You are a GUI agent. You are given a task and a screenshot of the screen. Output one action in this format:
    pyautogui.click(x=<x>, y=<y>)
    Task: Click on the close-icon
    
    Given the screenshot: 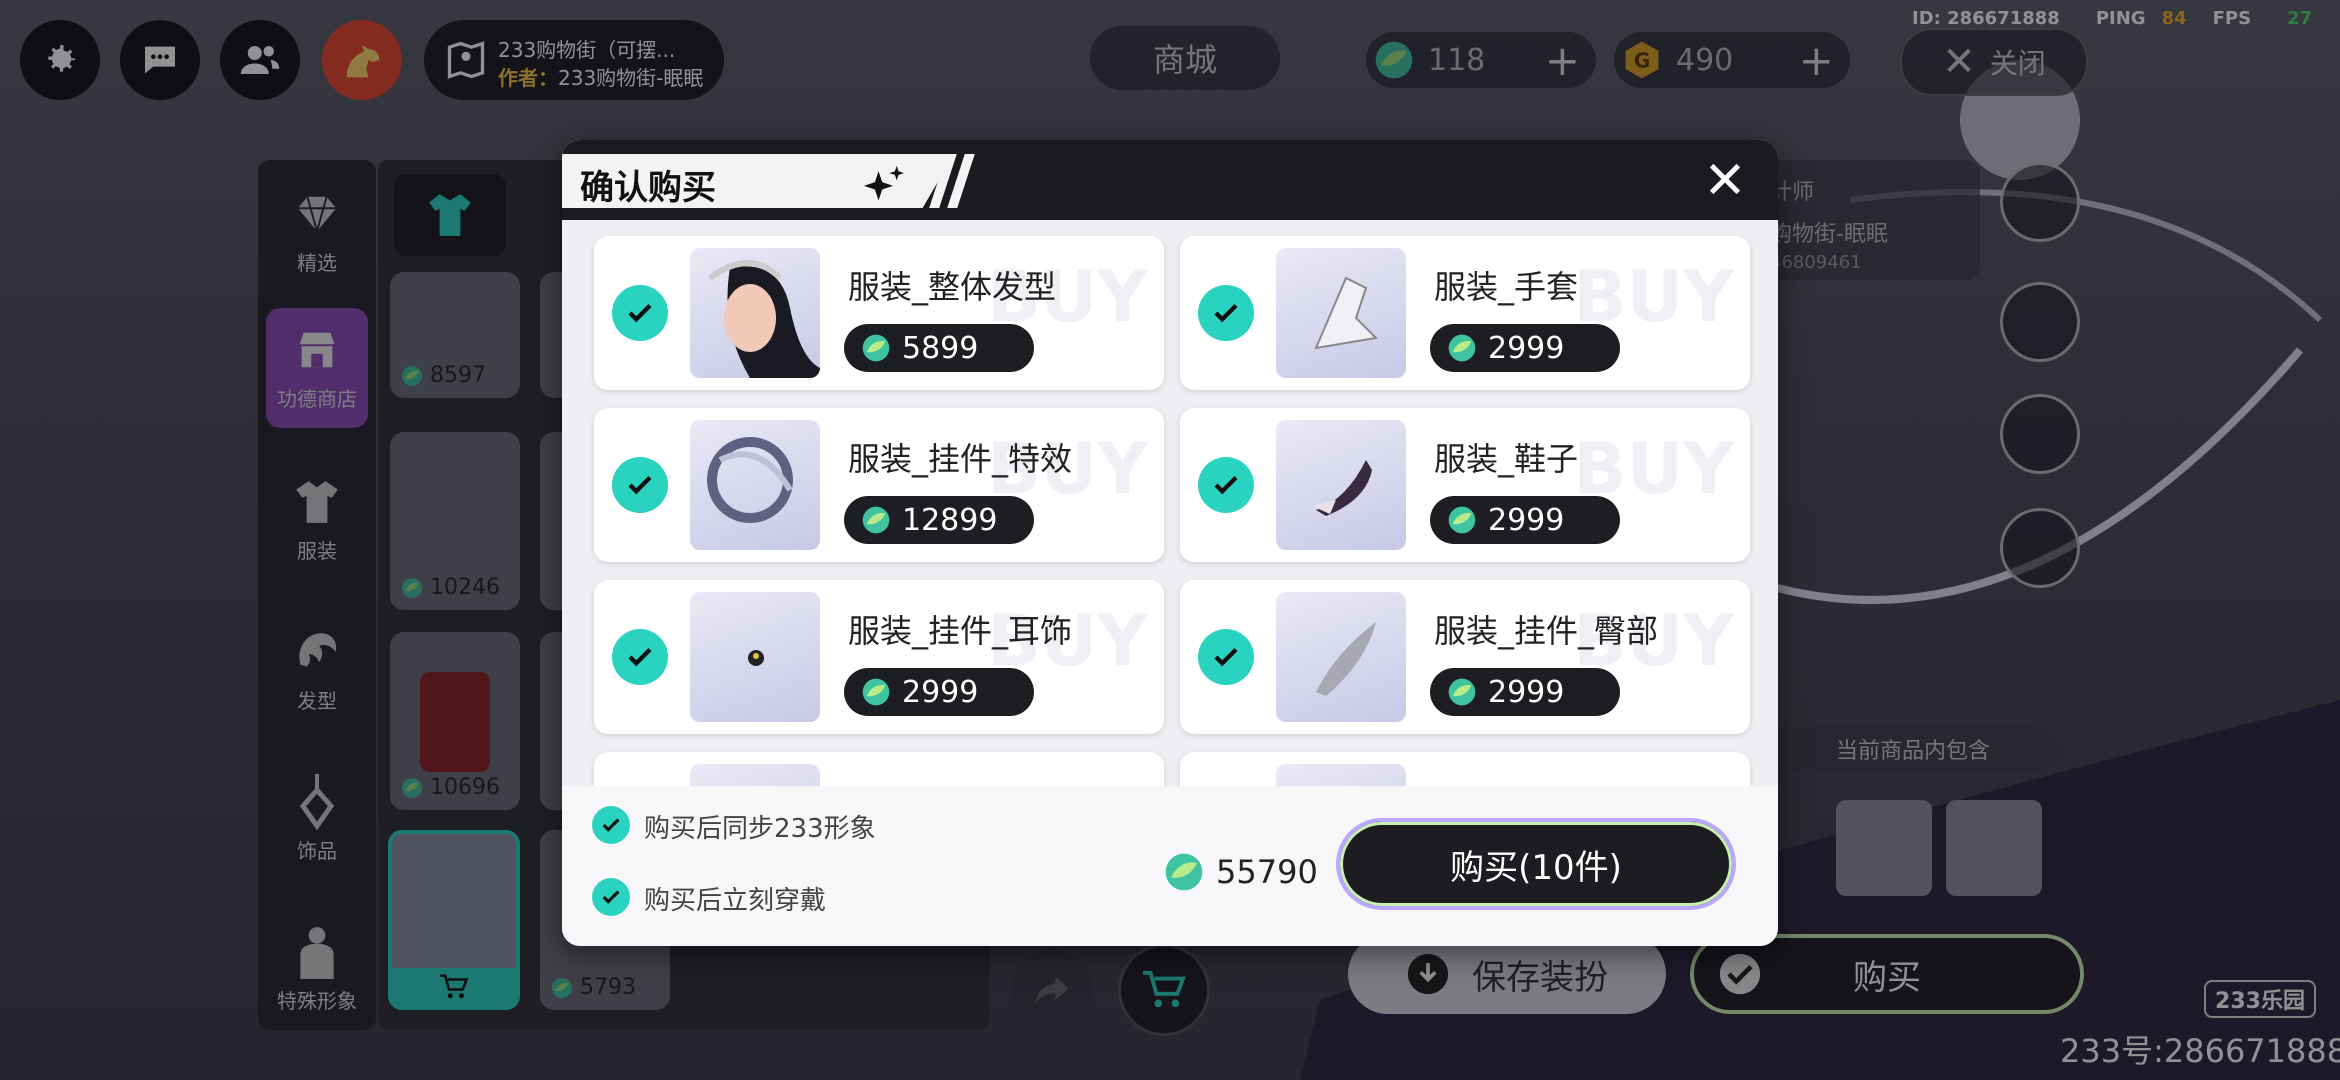 What is the action you would take?
    pyautogui.click(x=1725, y=179)
    